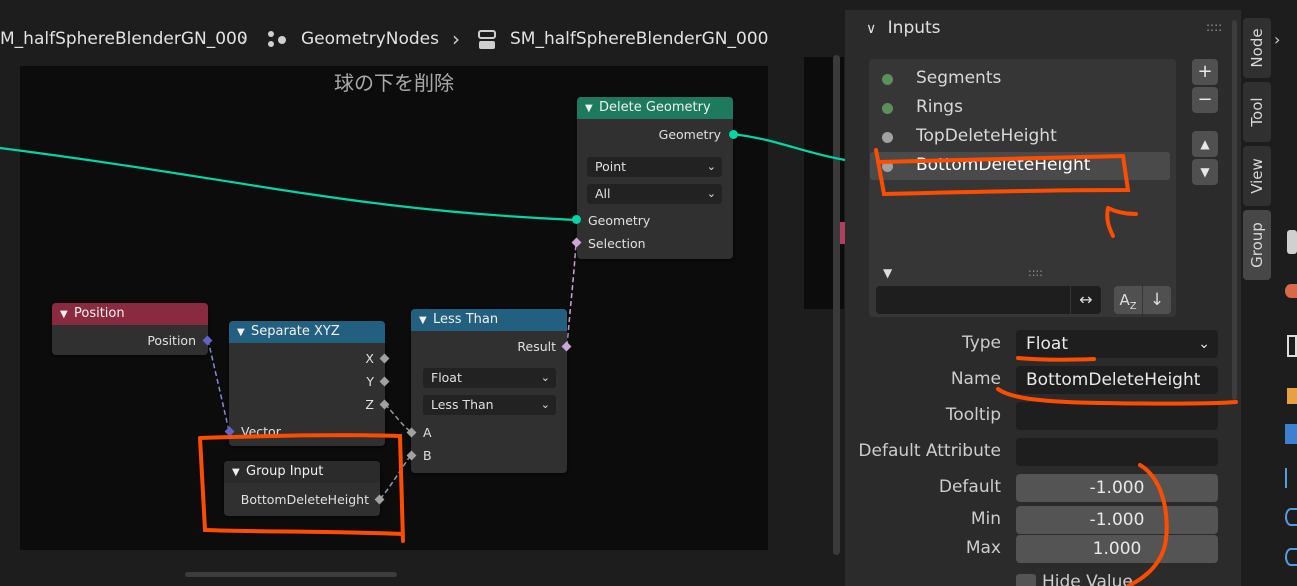 The image size is (1297, 586). Describe the element at coordinates (1056, 359) in the screenshot. I see `annotation-type-underline` at that location.